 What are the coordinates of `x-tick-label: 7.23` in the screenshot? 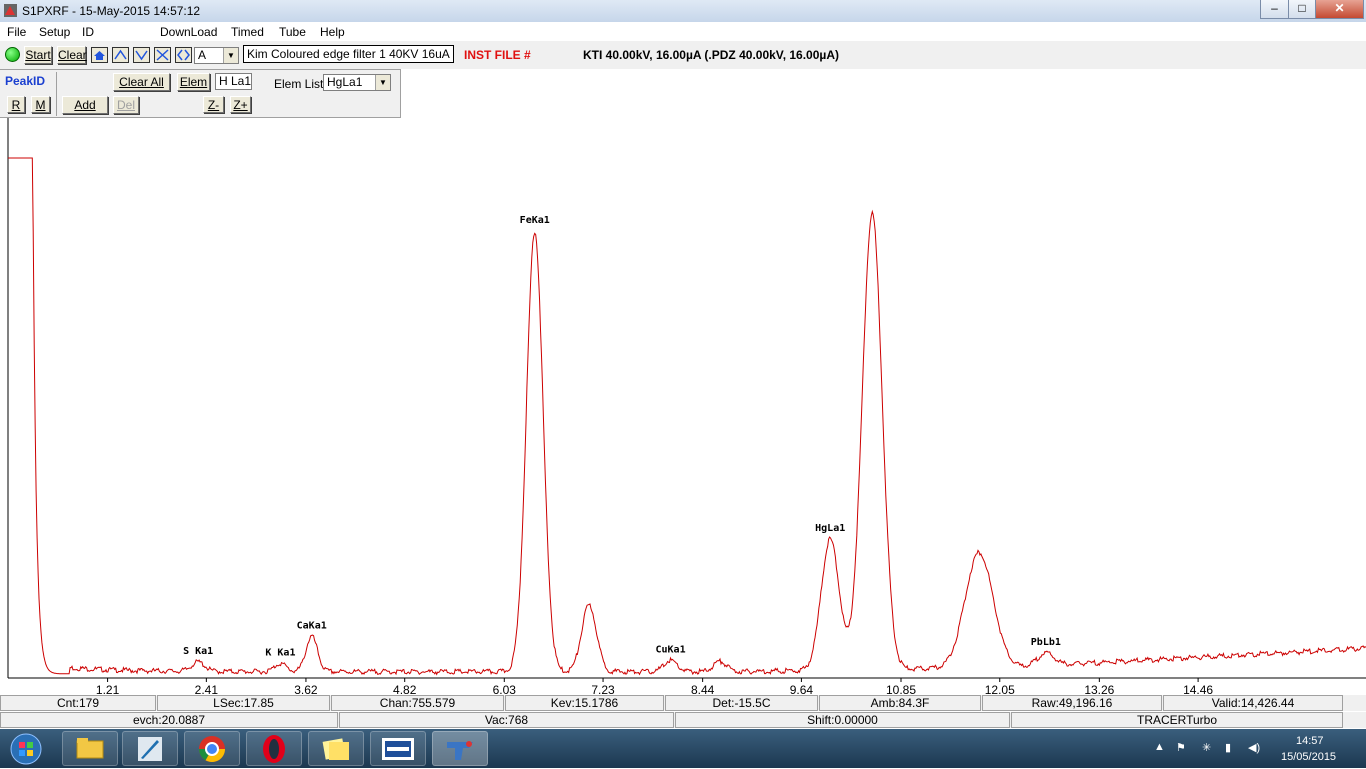 It's located at (603, 689).